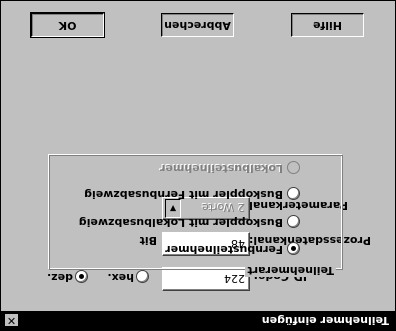 This screenshot has width=396, height=331. What do you see at coordinates (293, 193) in the screenshot?
I see `radio-coupler-remote-branch` at bounding box center [293, 193].